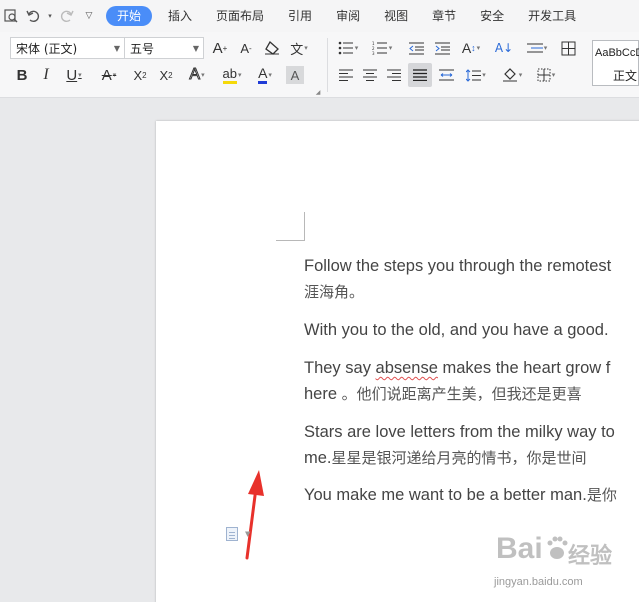 The height and width of the screenshot is (602, 639). I want to click on paragraph-settings-launcher-icon: ◢, so click(318, 92).